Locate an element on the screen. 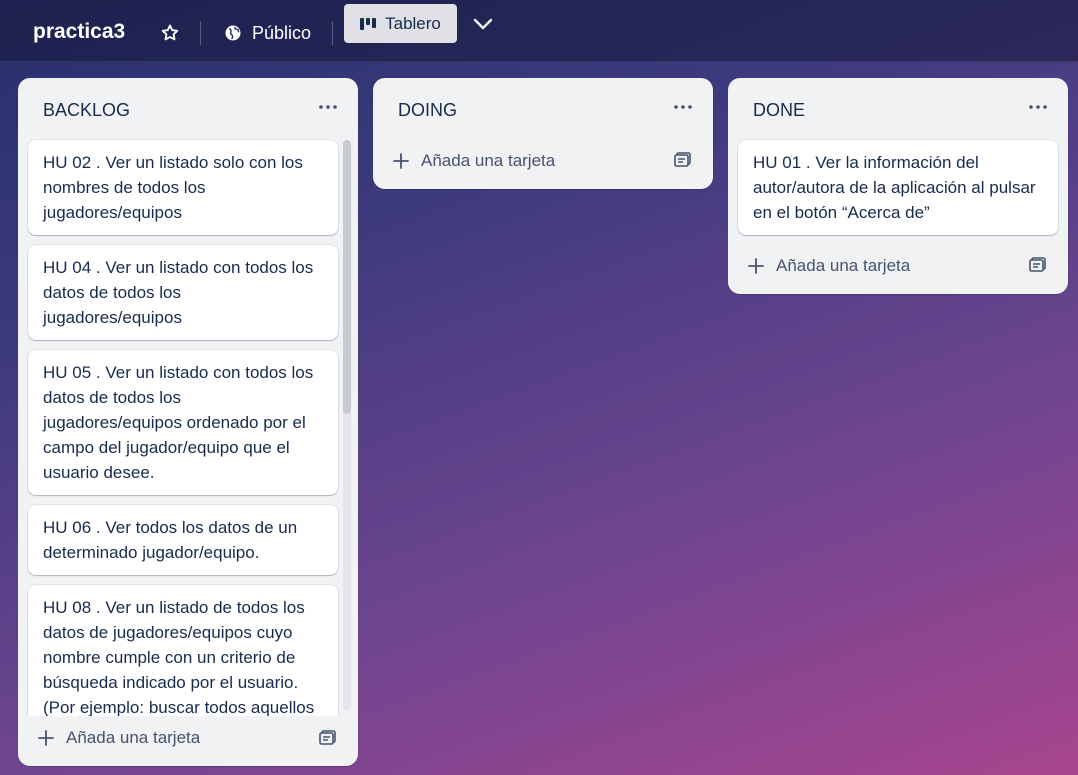  star-icon is located at coordinates (170, 32).